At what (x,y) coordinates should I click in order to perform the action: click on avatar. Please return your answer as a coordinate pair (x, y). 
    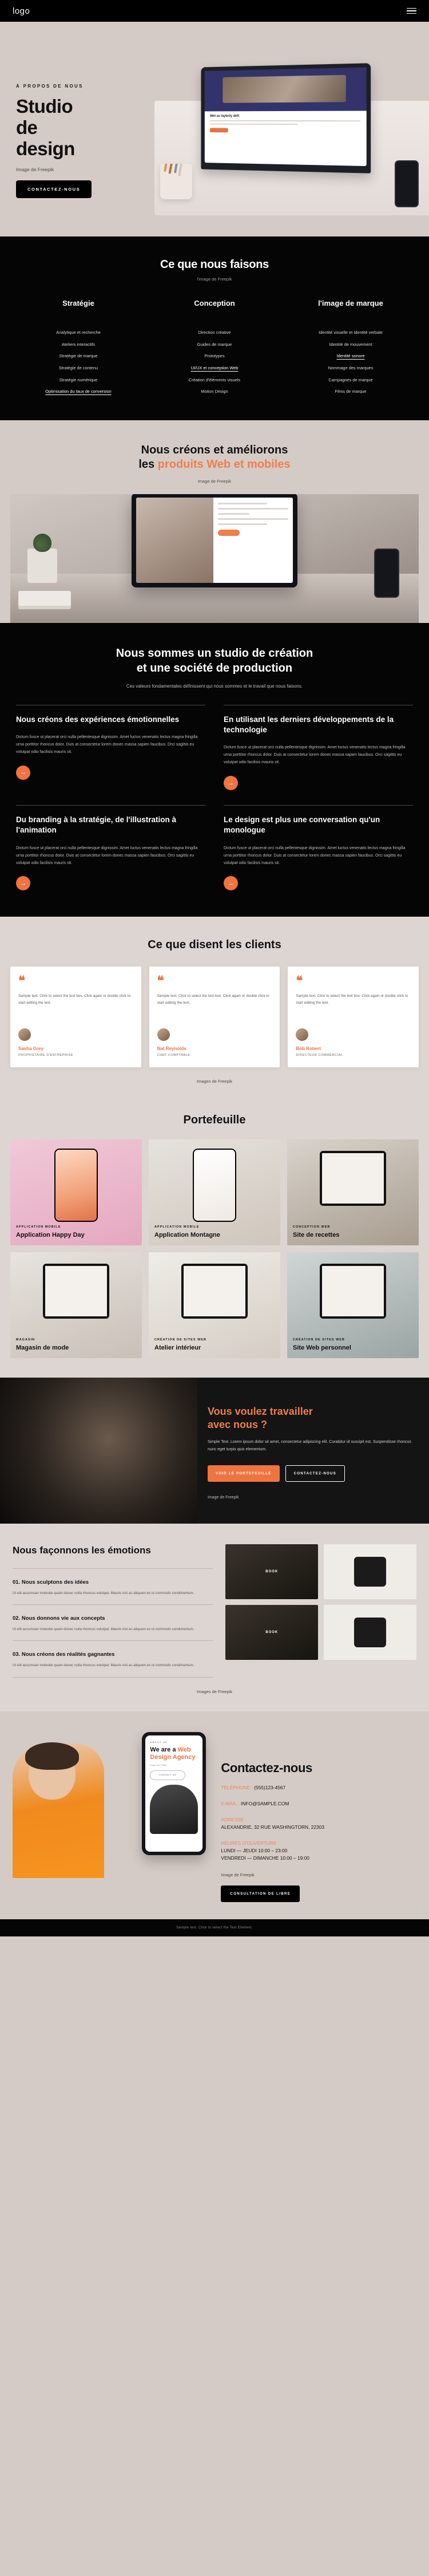
    Looking at the image, I should click on (302, 1035).